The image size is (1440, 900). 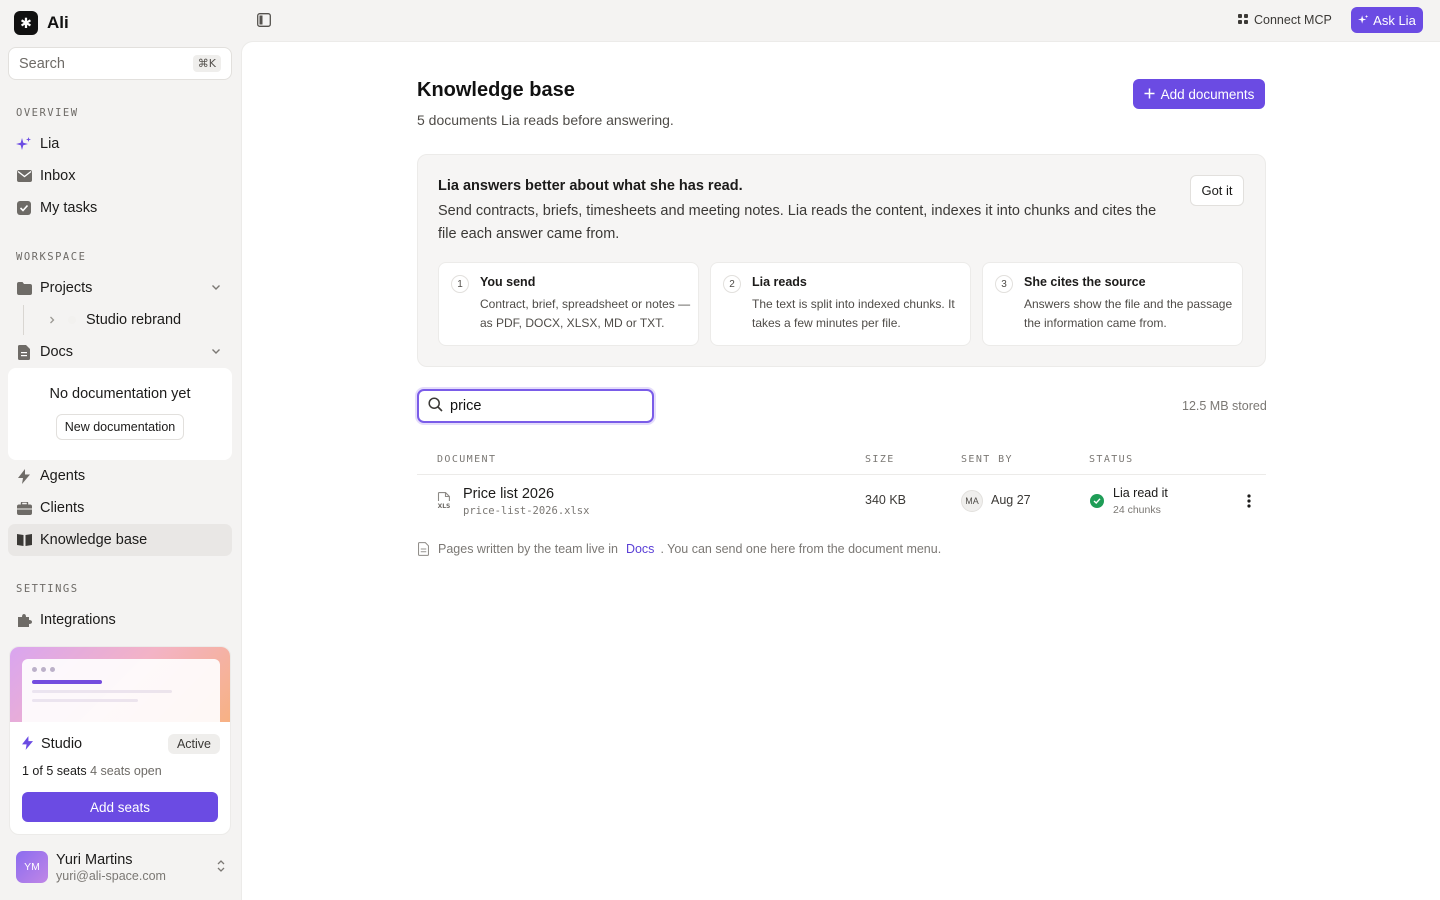 I want to click on document-name: Price list 2026, so click(x=508, y=494).